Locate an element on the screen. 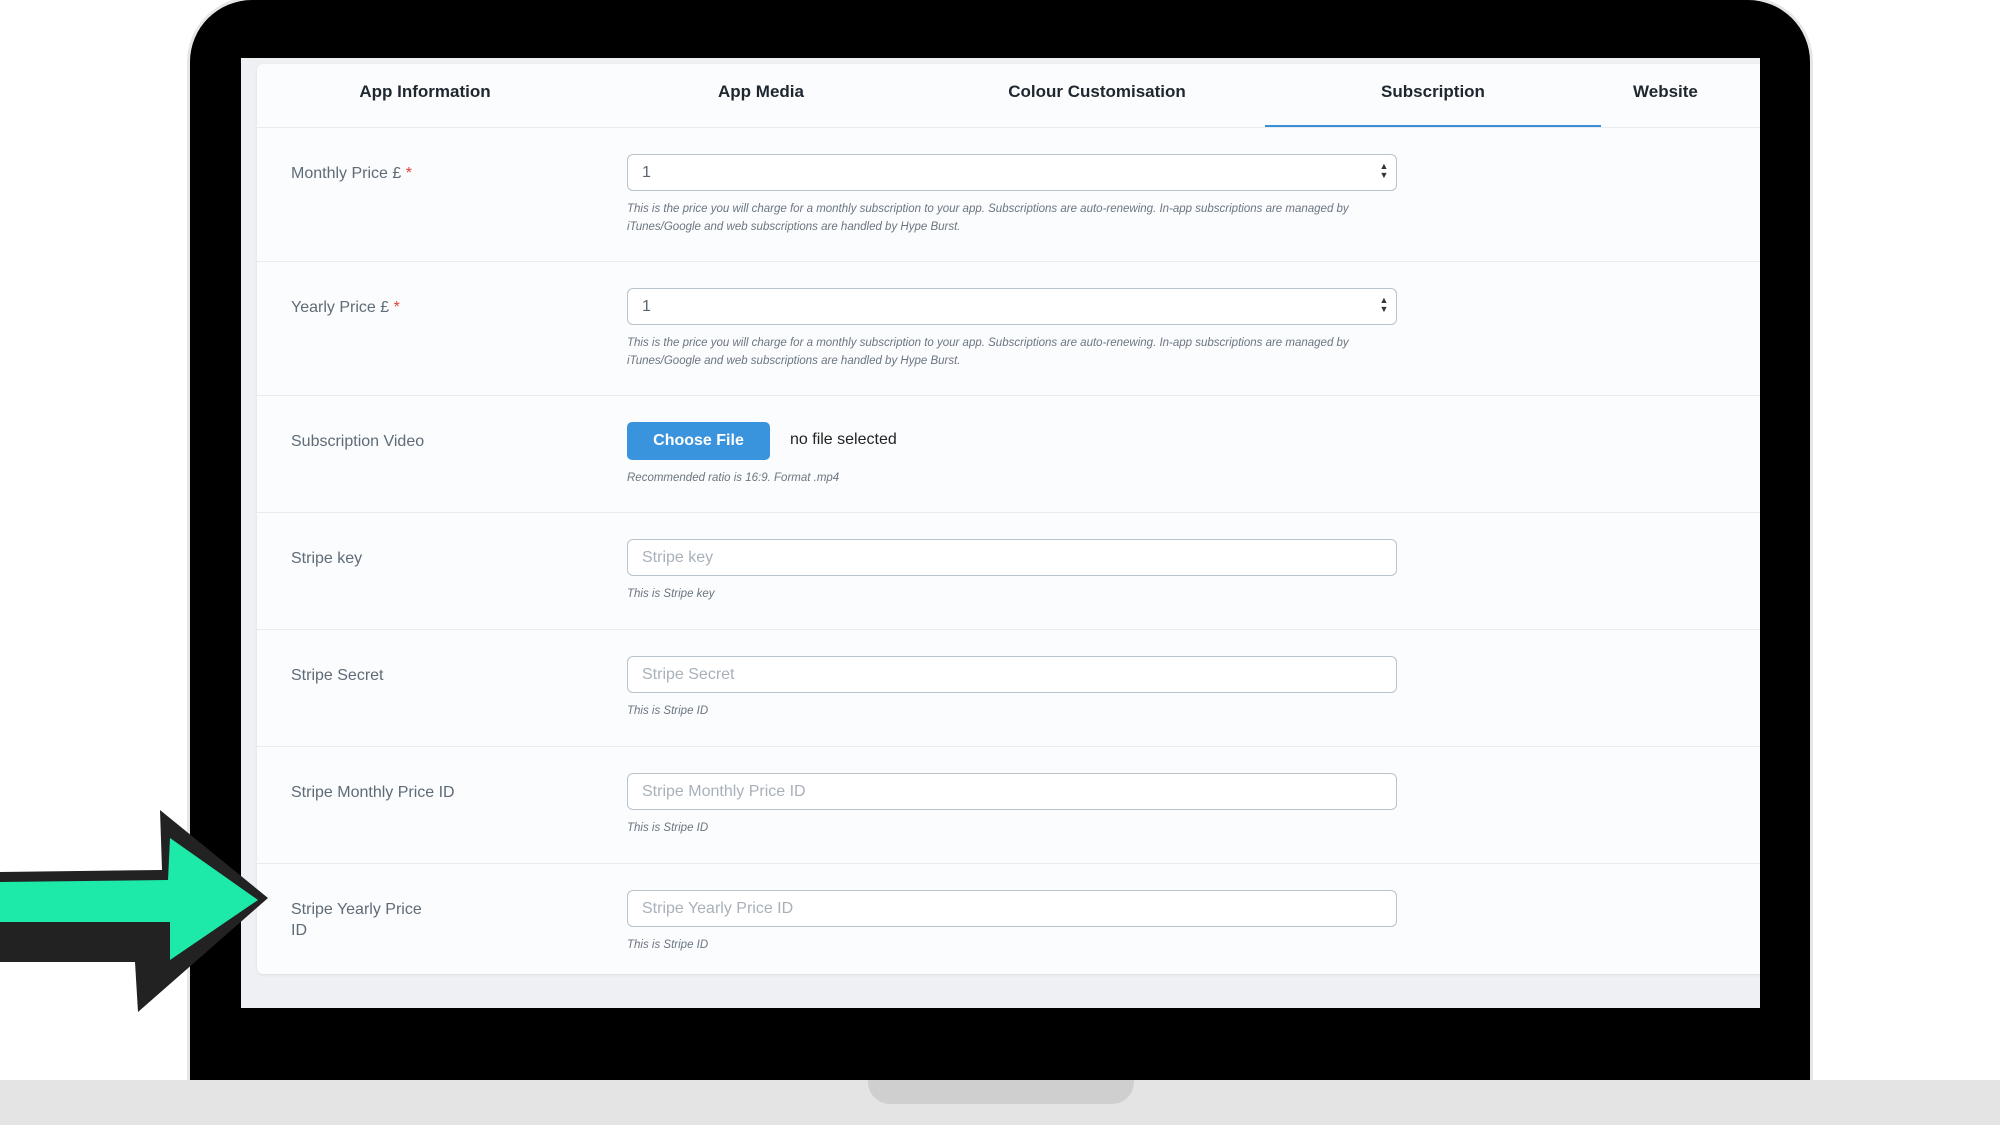  stripe-yearly-price-id-input is located at coordinates (1012, 908).